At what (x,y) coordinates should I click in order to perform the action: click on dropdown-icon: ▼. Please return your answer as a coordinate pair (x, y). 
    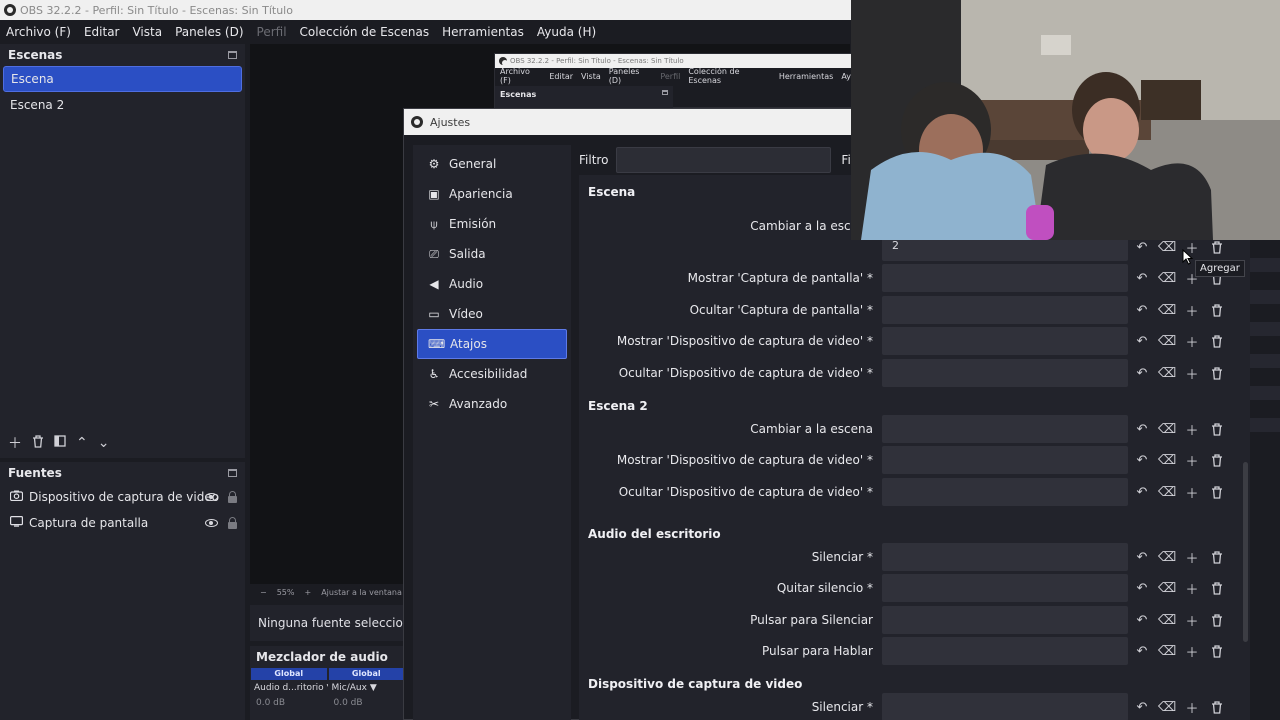
    Looking at the image, I should click on (373, 688).